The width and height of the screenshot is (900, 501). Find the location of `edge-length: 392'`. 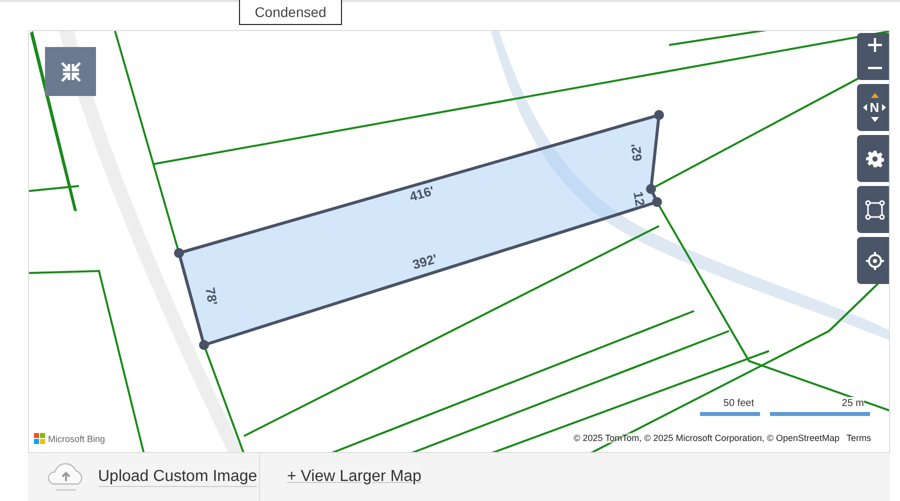

edge-length: 392' is located at coordinates (424, 261).